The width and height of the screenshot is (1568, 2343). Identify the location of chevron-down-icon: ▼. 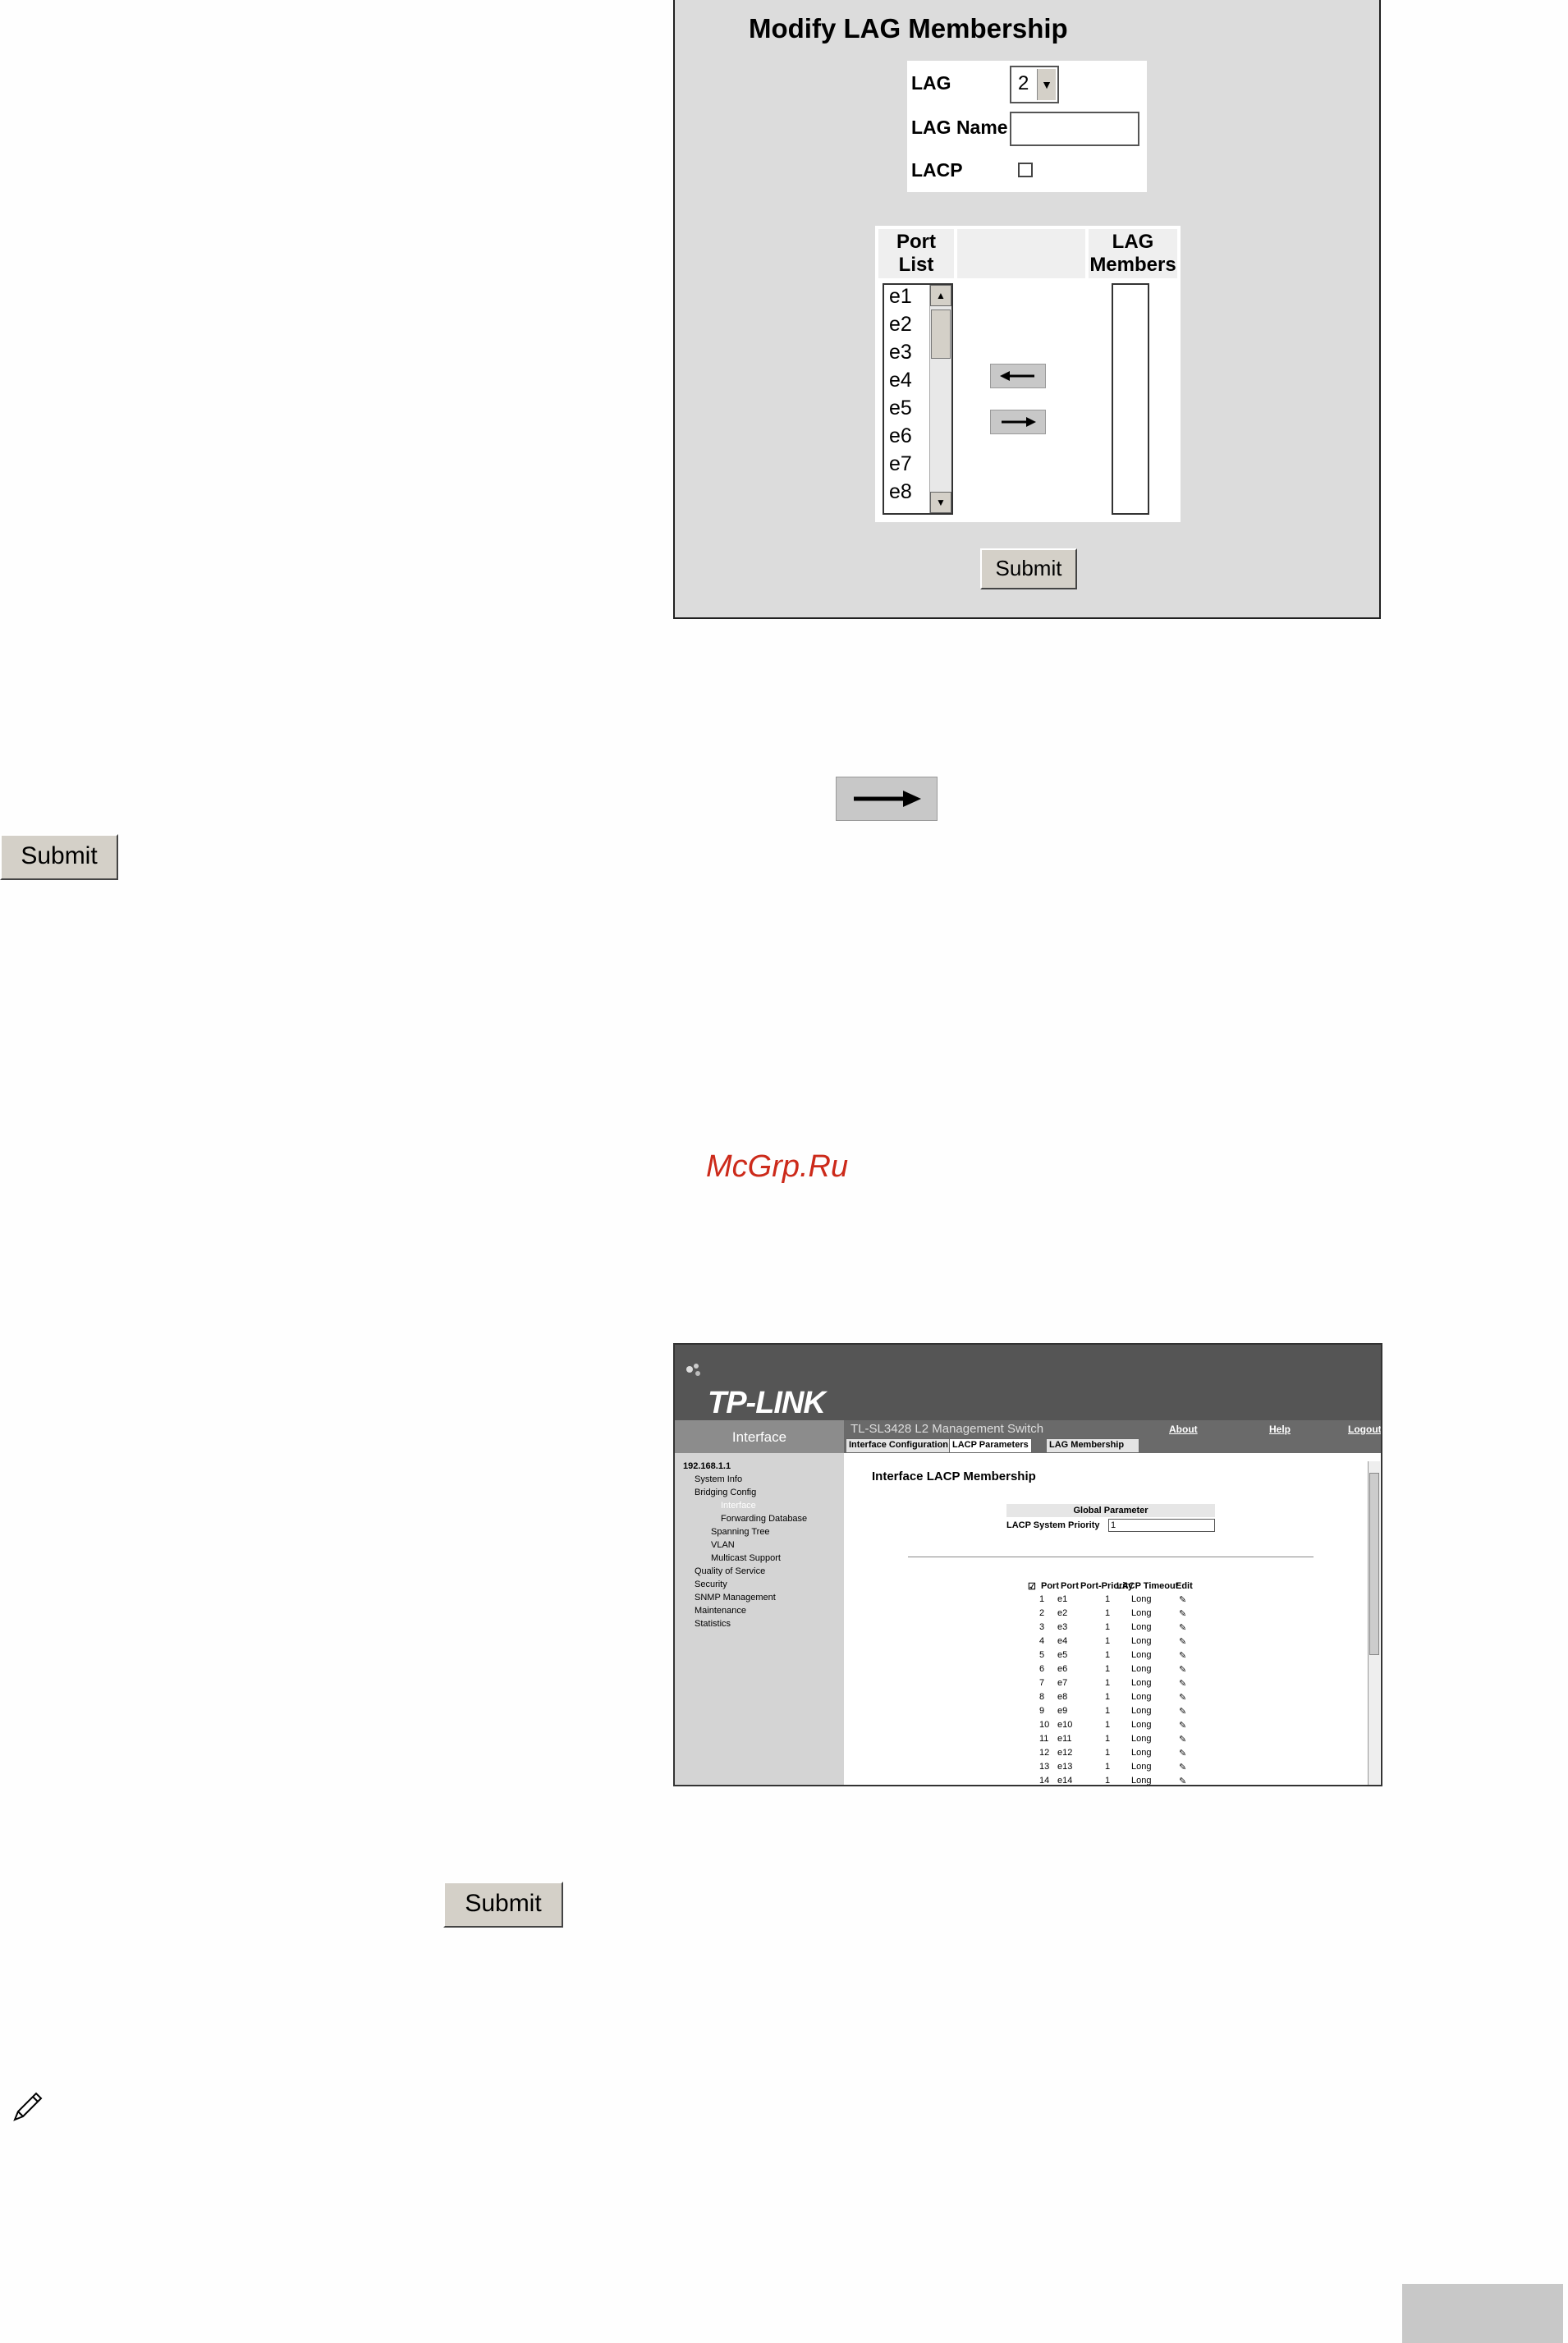
(1046, 84).